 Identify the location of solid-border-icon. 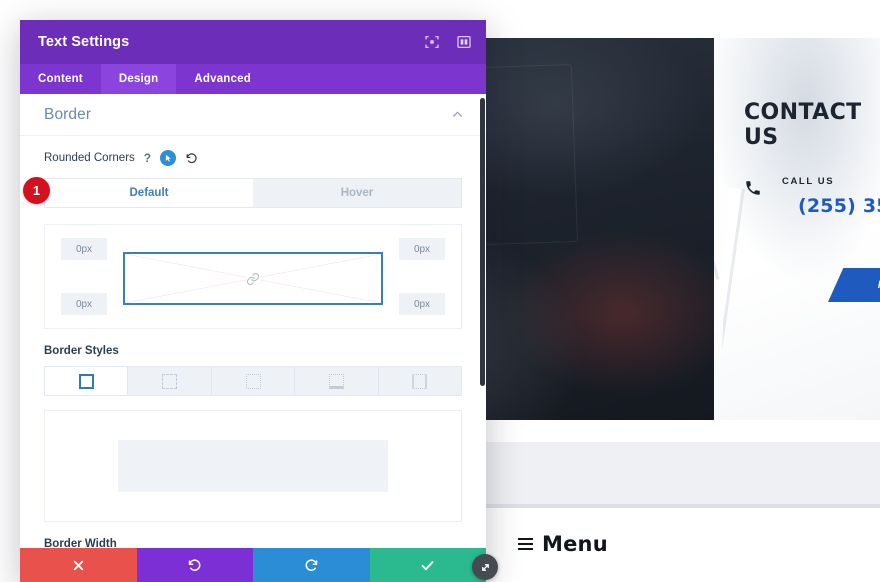
(86, 381).